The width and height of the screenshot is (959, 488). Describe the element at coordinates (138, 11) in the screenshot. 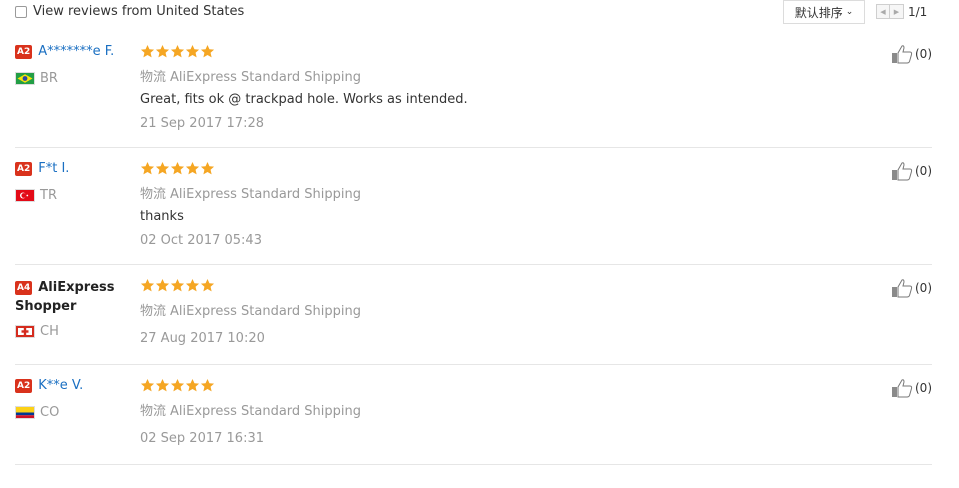

I see `us-filter-label: View reviews from United States` at that location.